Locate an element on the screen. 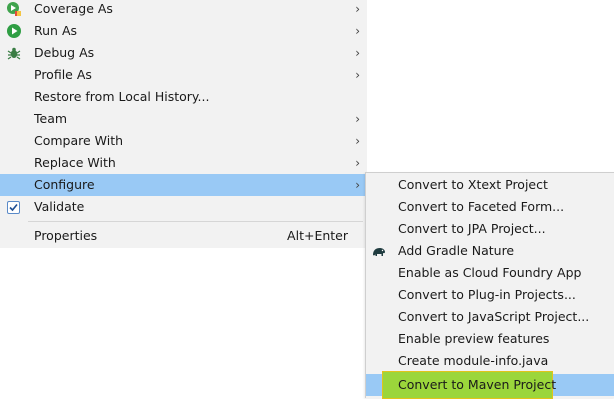  menu-item-coverage-as: Coverage As › is located at coordinates (183, 10).